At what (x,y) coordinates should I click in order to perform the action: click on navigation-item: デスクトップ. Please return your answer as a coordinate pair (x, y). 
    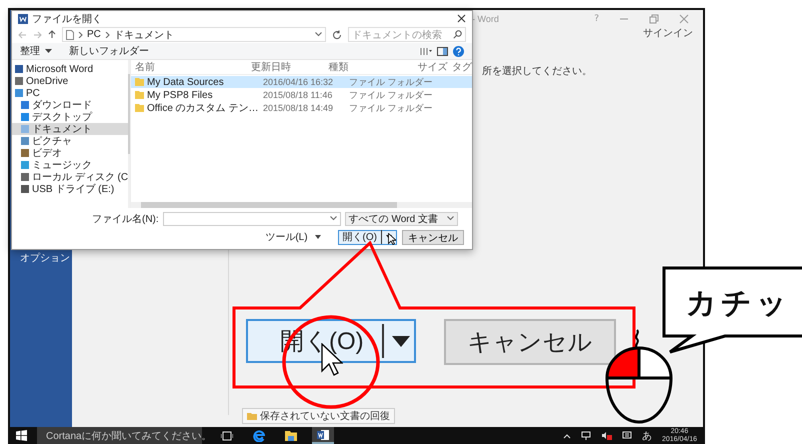
    Looking at the image, I should click on (70, 117).